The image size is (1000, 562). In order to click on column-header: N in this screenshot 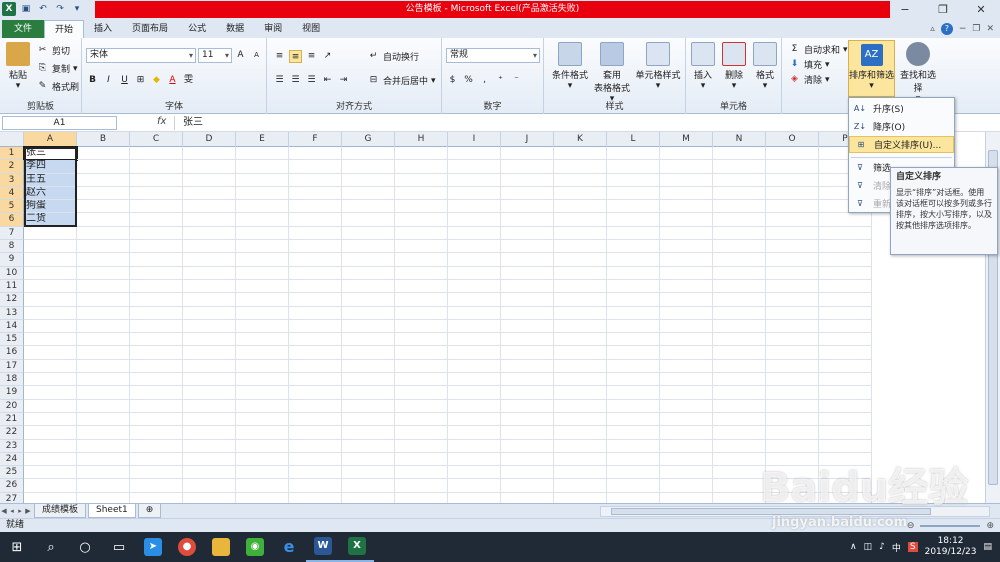, I will do `click(739, 139)`.